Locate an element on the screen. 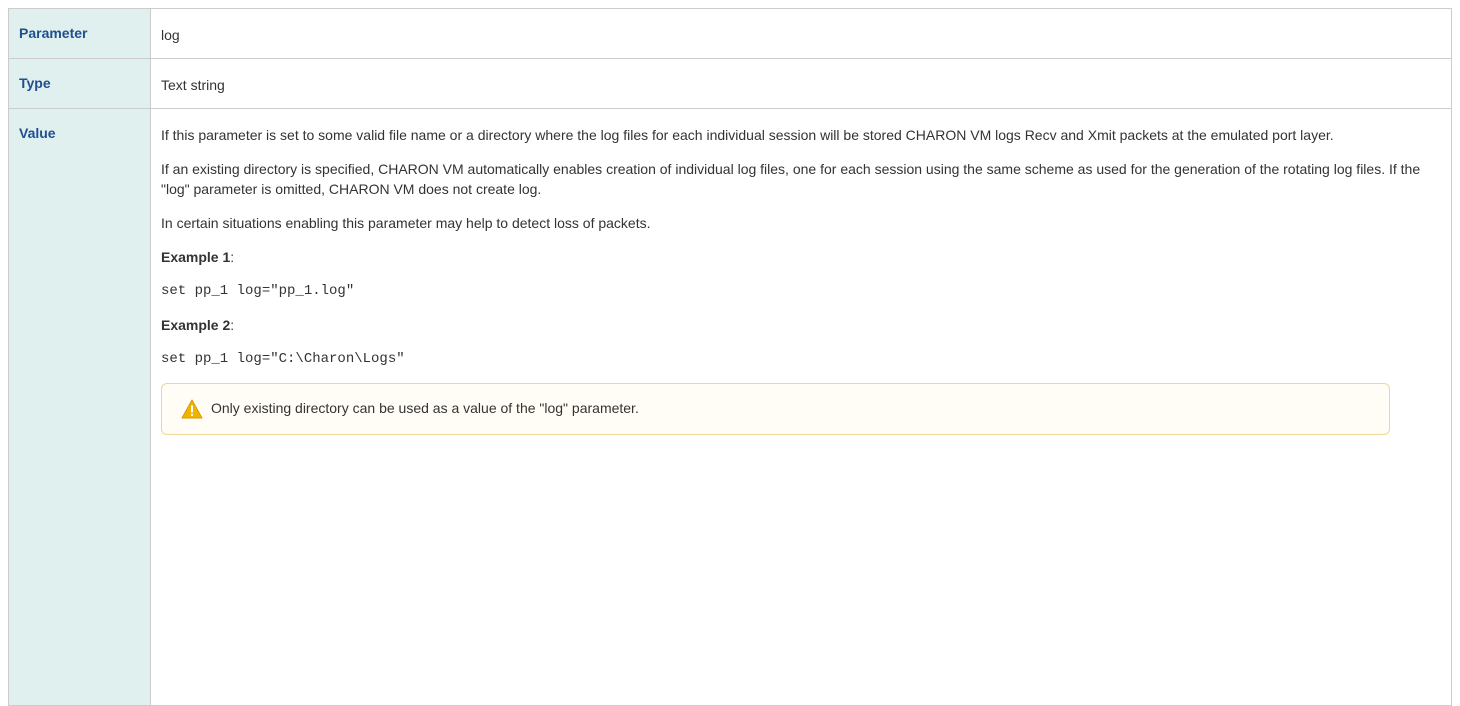  example-heading: Example 2: is located at coordinates (801, 325).